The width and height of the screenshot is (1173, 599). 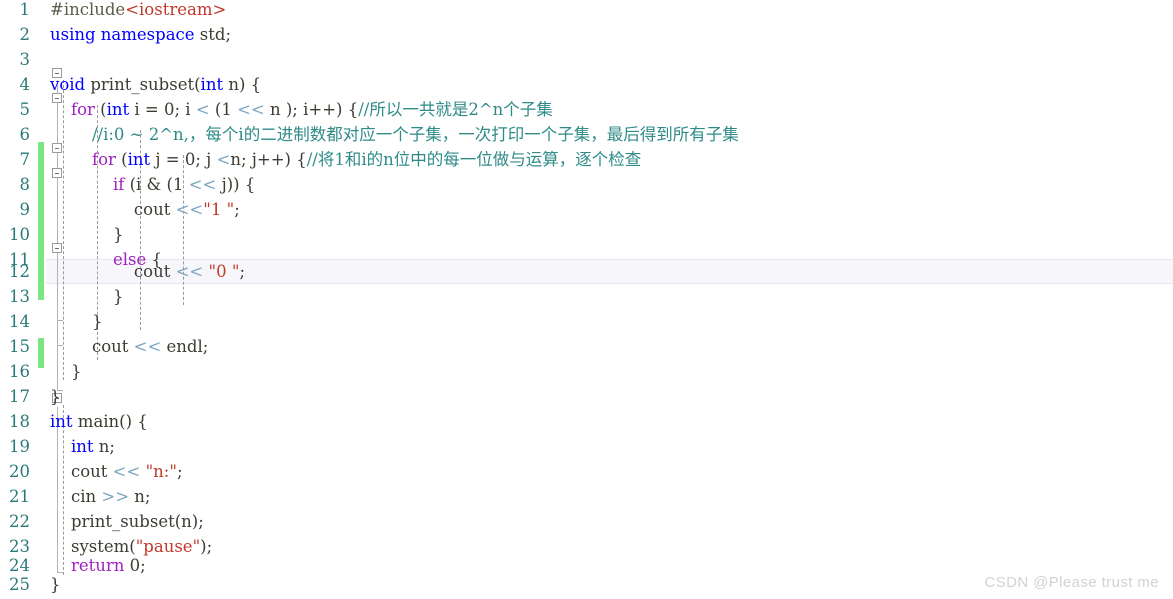 I want to click on code-line: void print_subset(int n) {, so click(x=130, y=84).